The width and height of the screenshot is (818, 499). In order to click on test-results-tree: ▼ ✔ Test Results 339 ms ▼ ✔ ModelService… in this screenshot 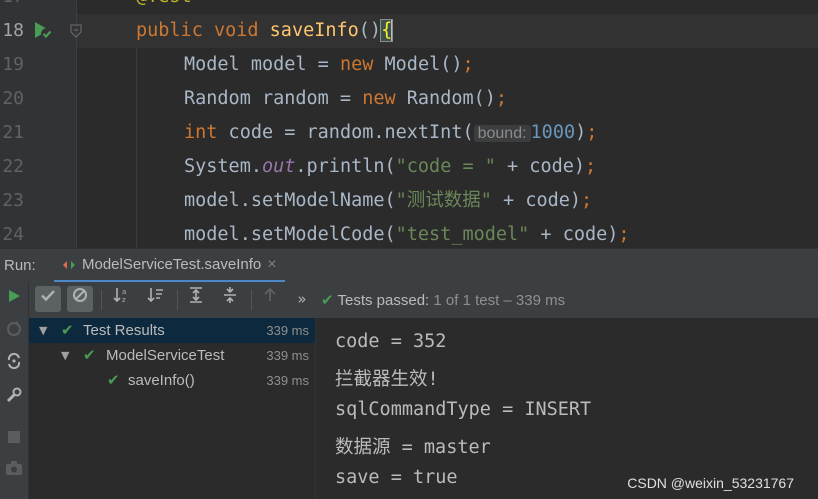, I will do `click(172, 408)`.